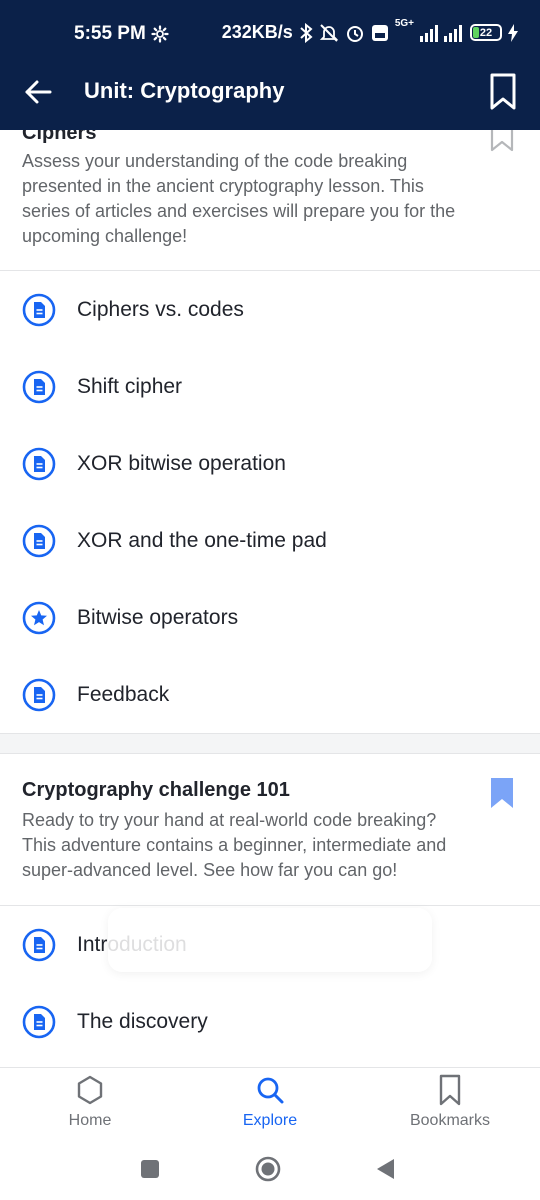  I want to click on home-circle-icon, so click(268, 1169).